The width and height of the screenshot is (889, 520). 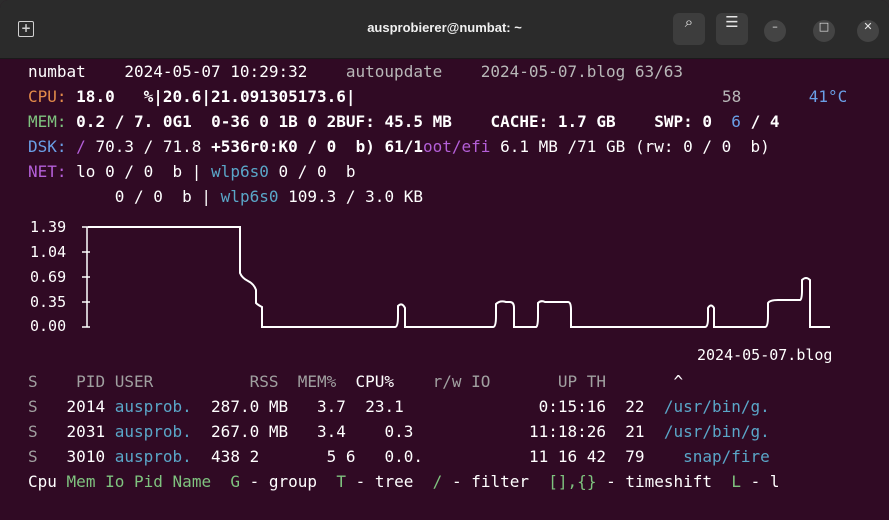 I want to click on footer-timeshift-text: - timeshift, so click(x=659, y=481).